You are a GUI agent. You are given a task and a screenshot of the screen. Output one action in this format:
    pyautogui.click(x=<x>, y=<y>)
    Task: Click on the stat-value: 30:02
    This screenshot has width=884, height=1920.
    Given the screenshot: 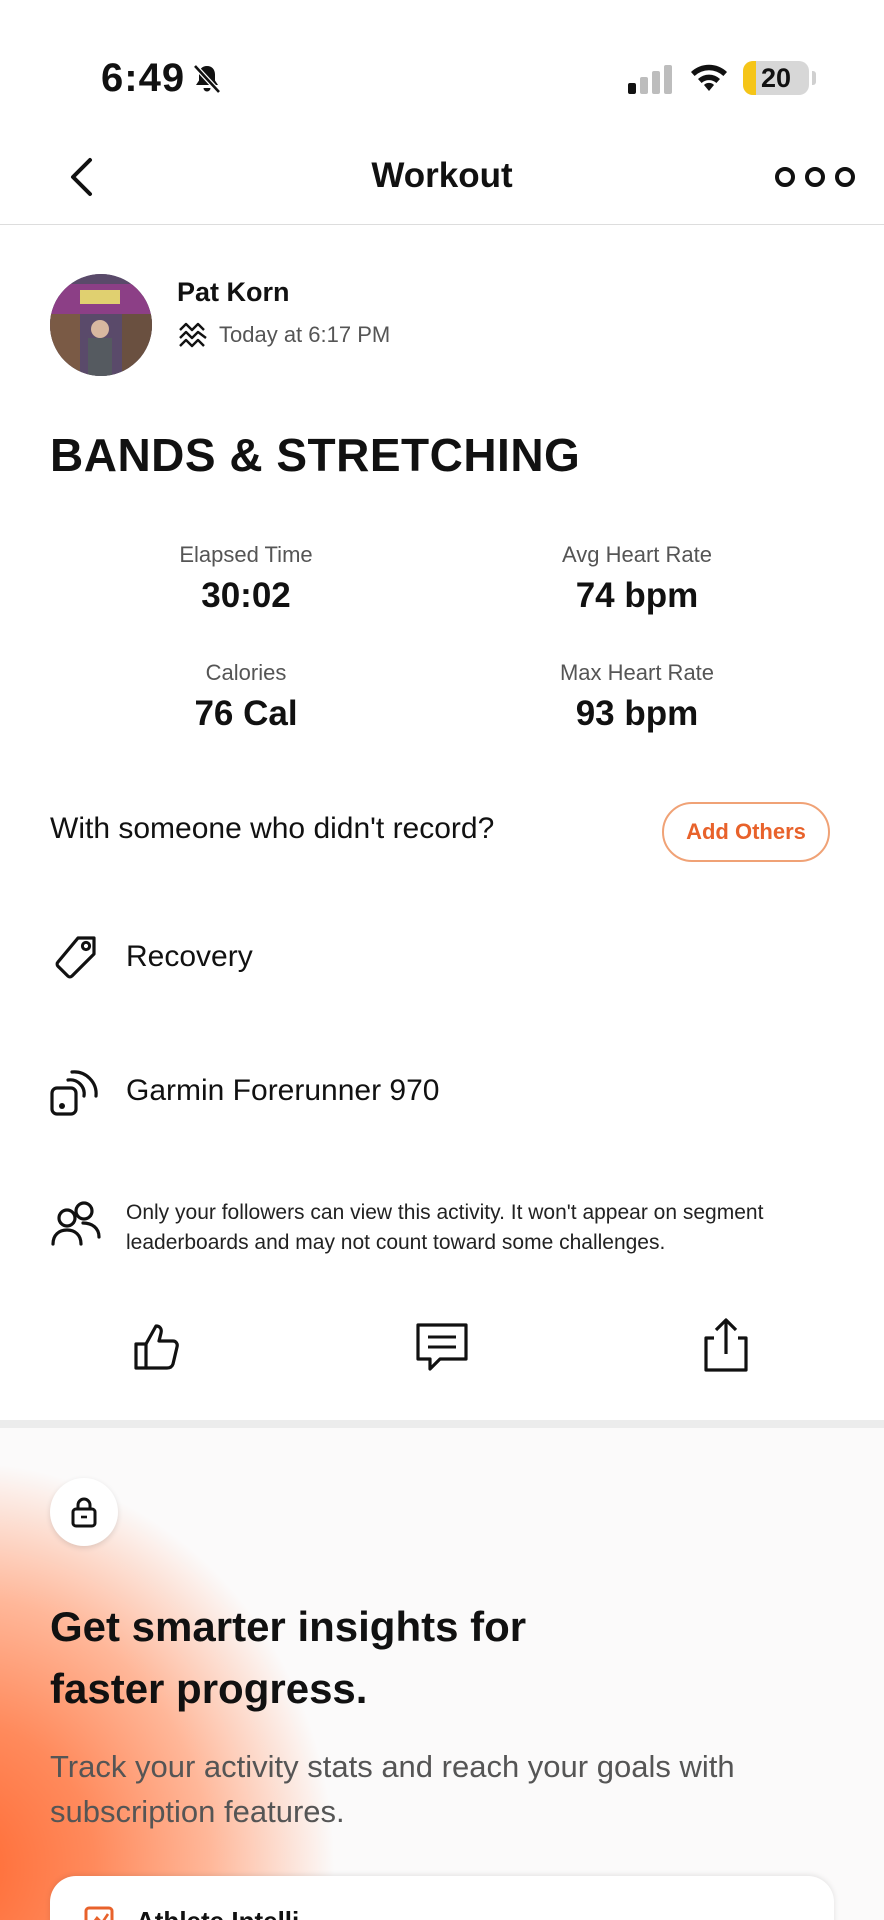 What is the action you would take?
    pyautogui.click(x=246, y=595)
    